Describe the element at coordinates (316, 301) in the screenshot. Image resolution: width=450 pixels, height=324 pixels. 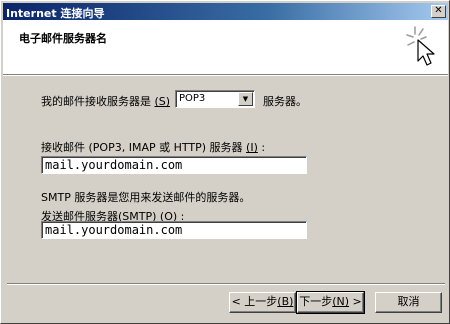
I see `next-button-label: 下一步` at that location.